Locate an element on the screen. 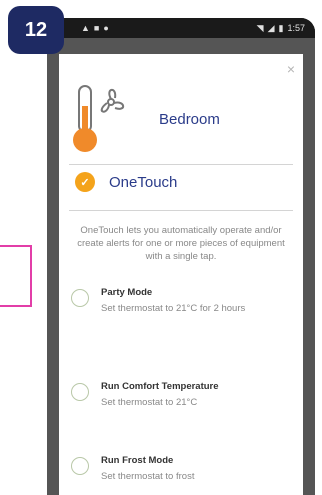  room-name: Bedroom is located at coordinates (189, 119).